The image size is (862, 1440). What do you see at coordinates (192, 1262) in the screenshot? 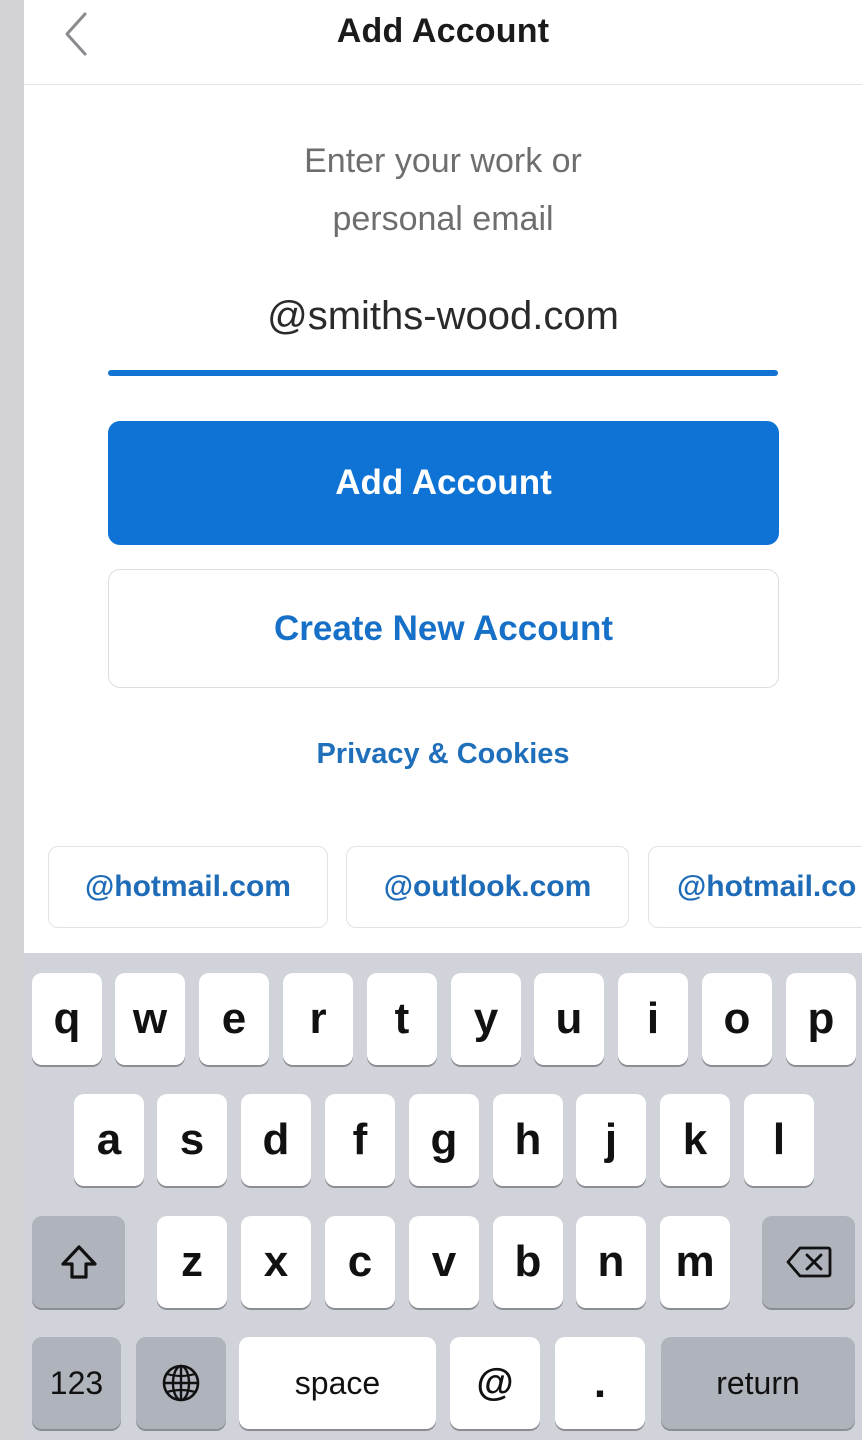
I see `key-z: z` at bounding box center [192, 1262].